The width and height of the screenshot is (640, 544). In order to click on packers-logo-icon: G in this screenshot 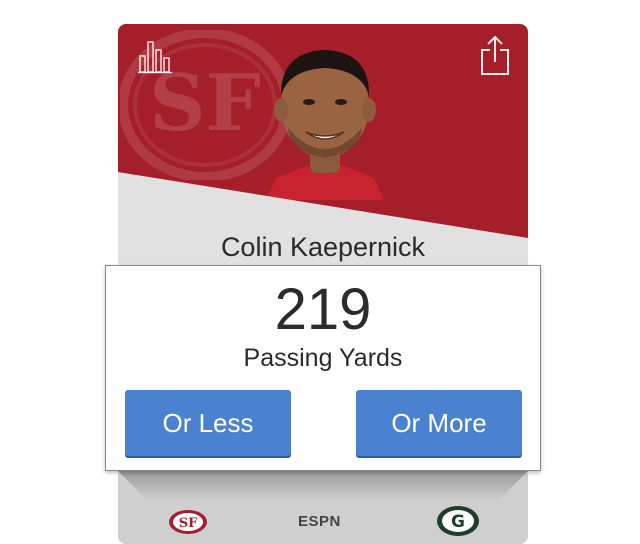, I will do `click(458, 521)`.